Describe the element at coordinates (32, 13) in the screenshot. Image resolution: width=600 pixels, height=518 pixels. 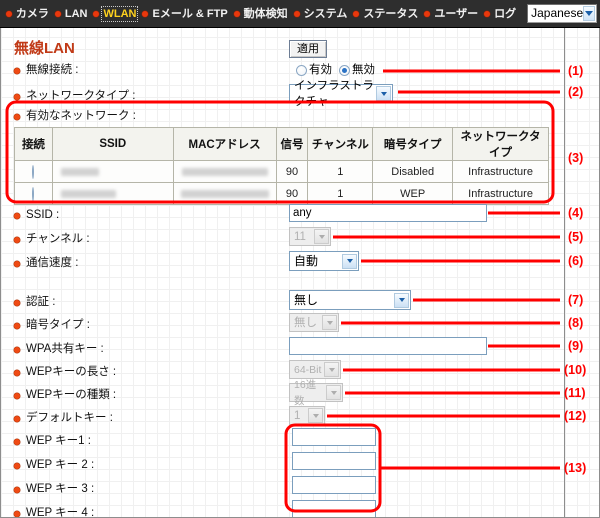
I see `nav-label-camera: カメラ` at that location.